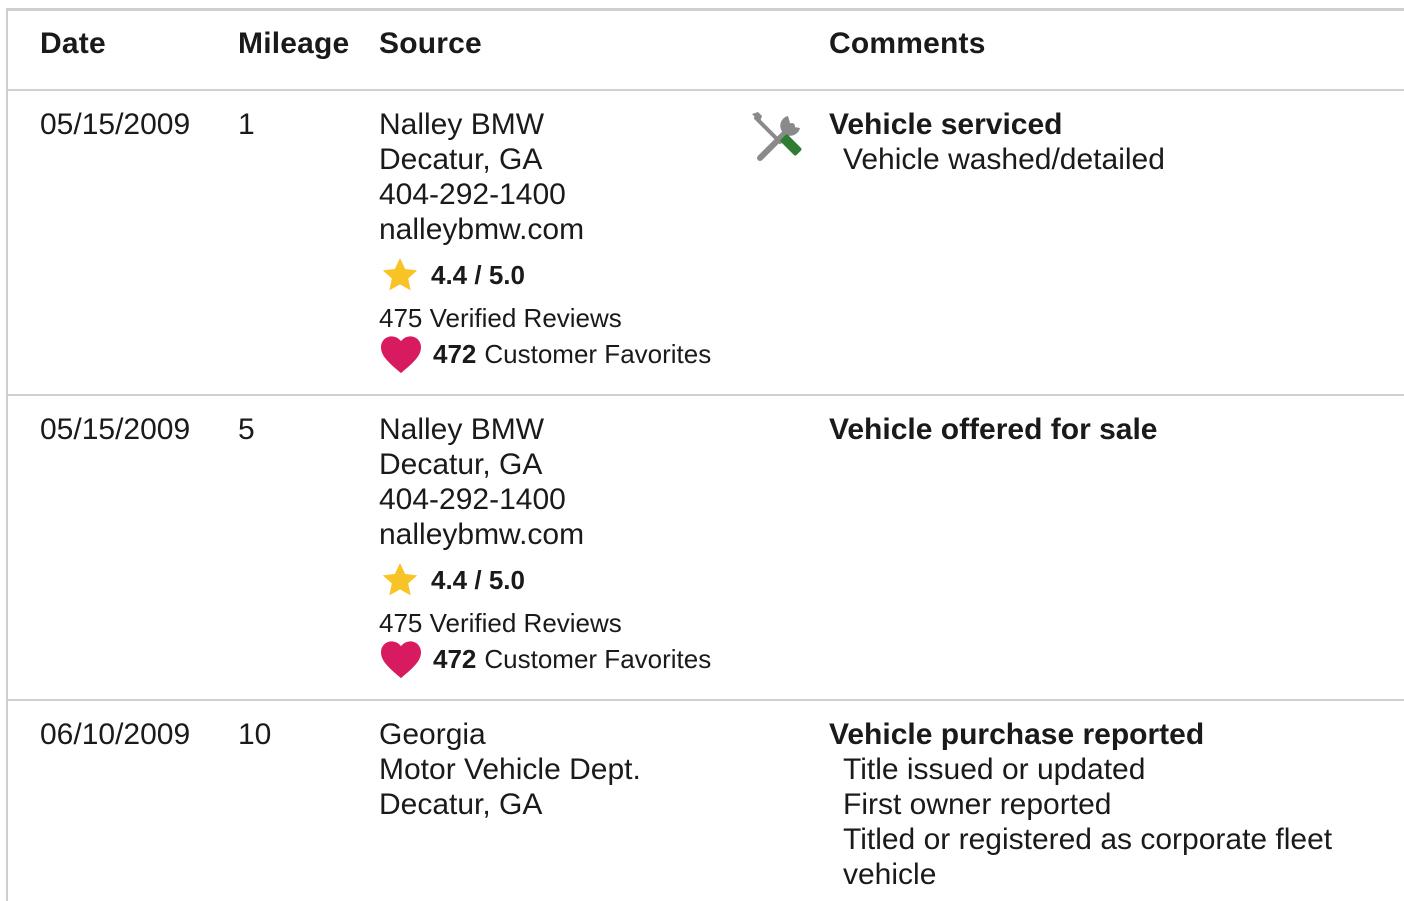  What do you see at coordinates (997, 142) in the screenshot?
I see `row-comments: Vehicle serviced Vehicle washed/detailed` at bounding box center [997, 142].